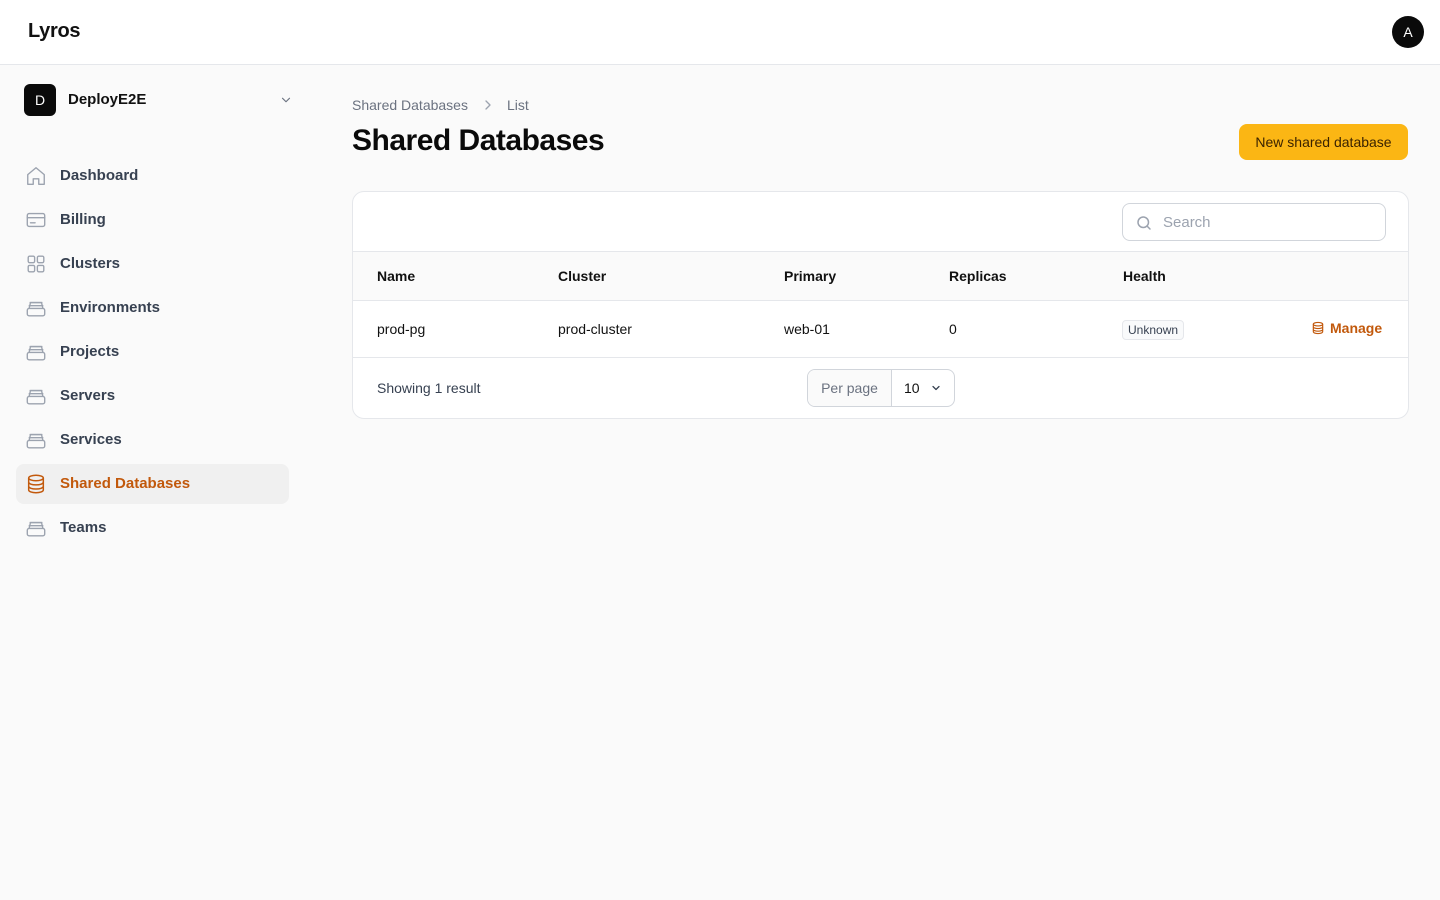 Image resolution: width=1440 pixels, height=900 pixels. I want to click on breadcrumb: Shared Databases List, so click(440, 105).